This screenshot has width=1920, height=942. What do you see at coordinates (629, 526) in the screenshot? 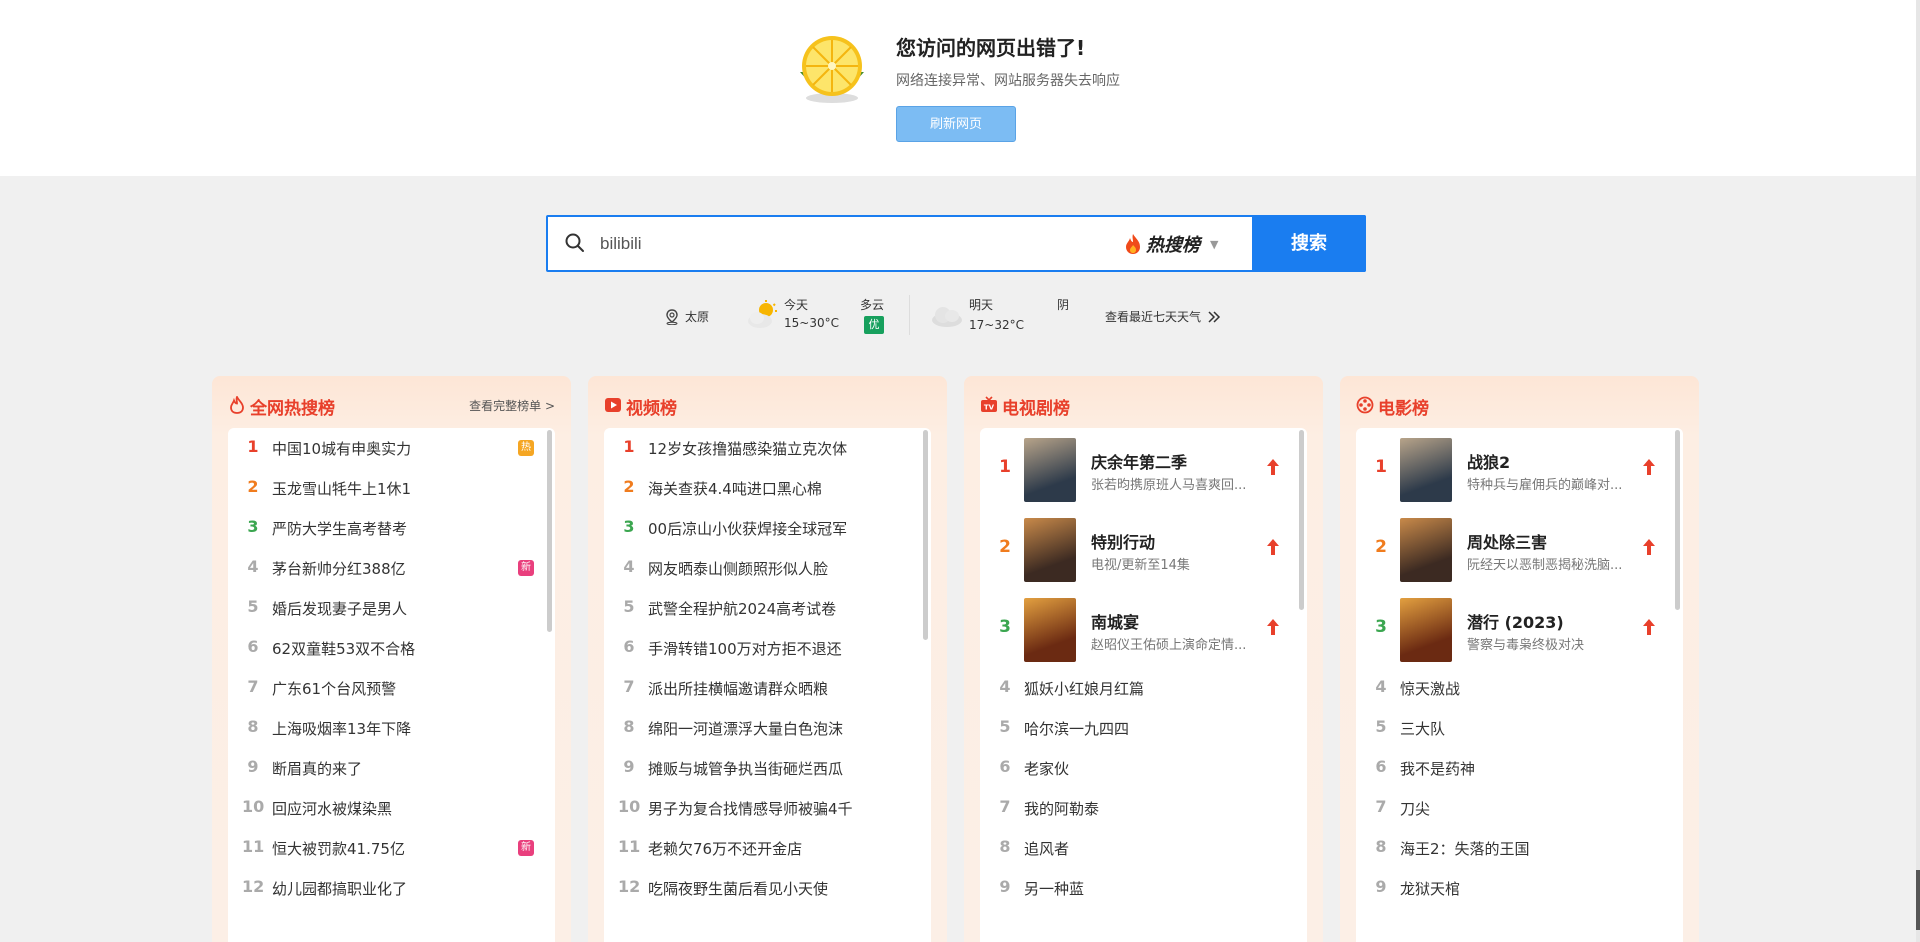
I see `rank-number: 3` at bounding box center [629, 526].